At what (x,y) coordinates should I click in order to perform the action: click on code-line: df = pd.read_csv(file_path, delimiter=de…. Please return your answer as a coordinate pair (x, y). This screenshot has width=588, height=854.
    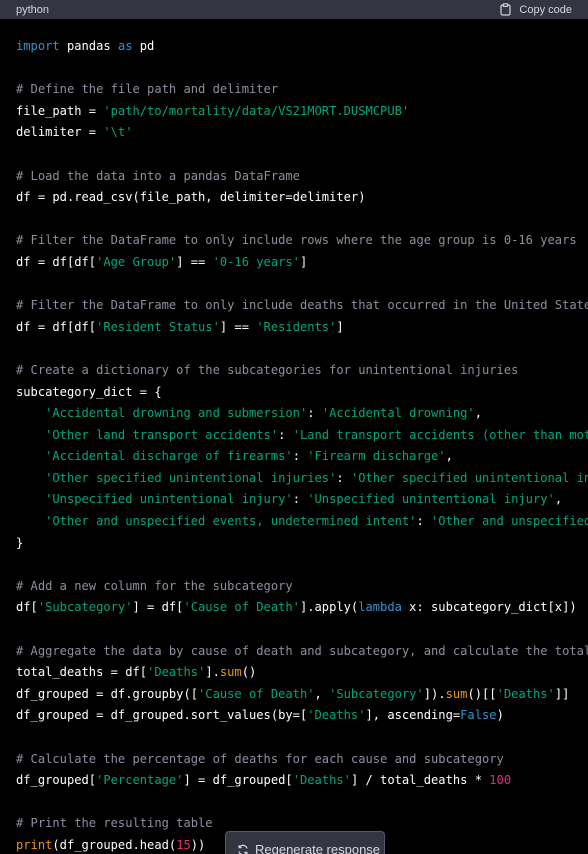
    Looking at the image, I should click on (302, 198).